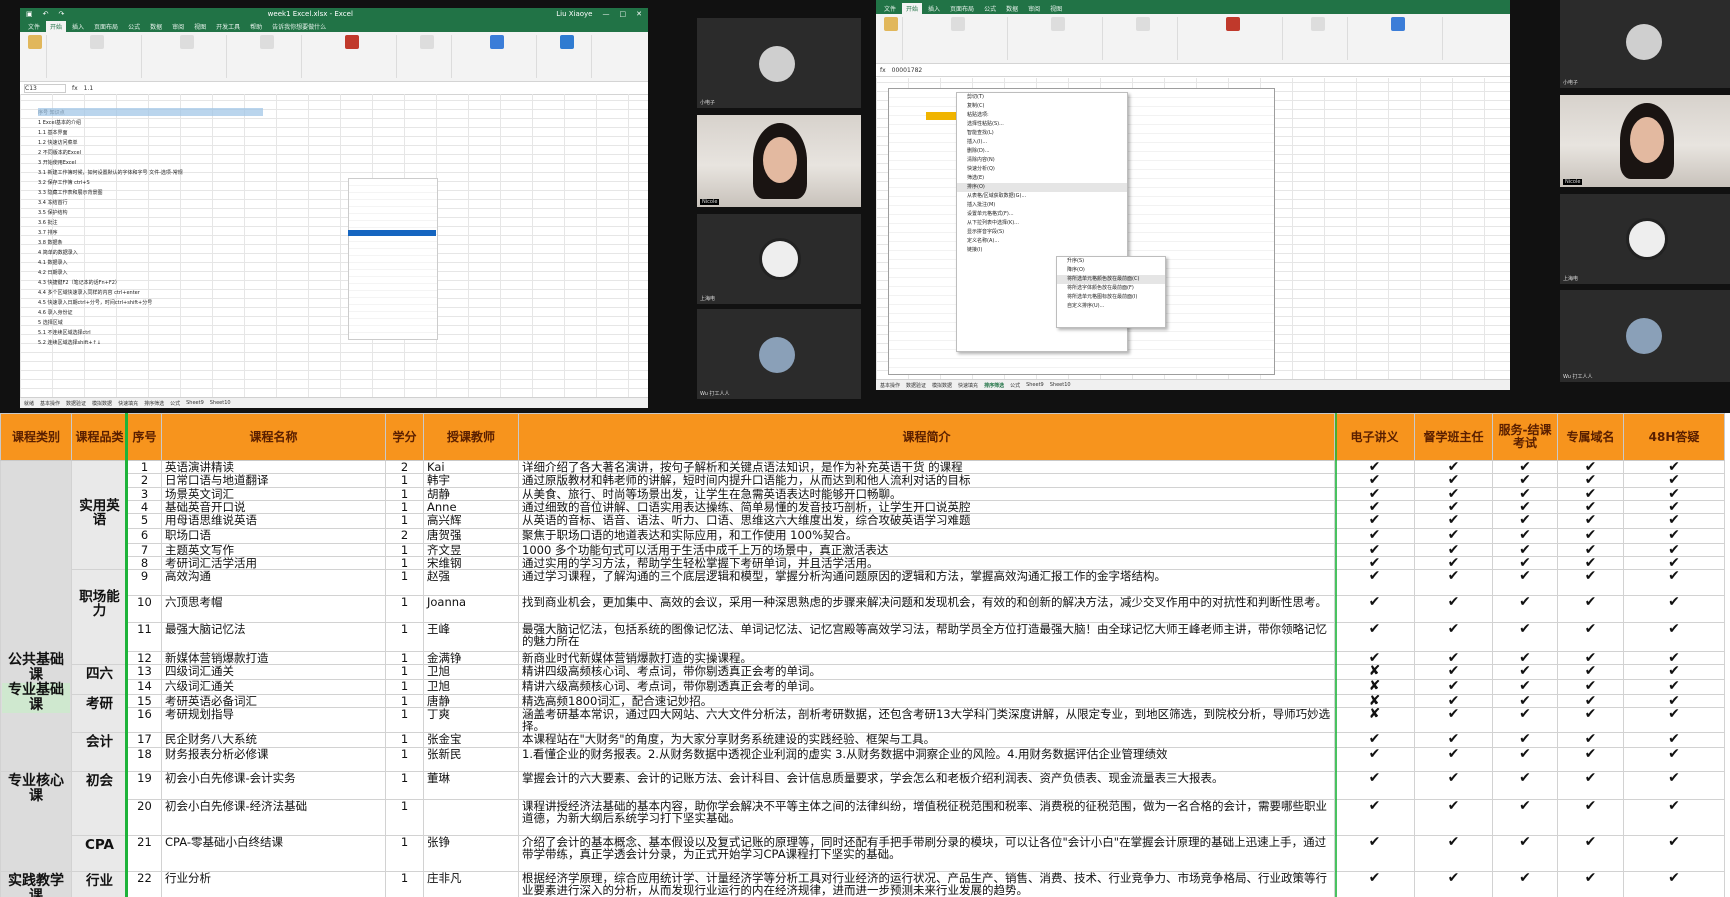 The image size is (1730, 897). Describe the element at coordinates (1645, 336) in the screenshot. I see `video-tile-r4: Wu 打工人人` at that location.